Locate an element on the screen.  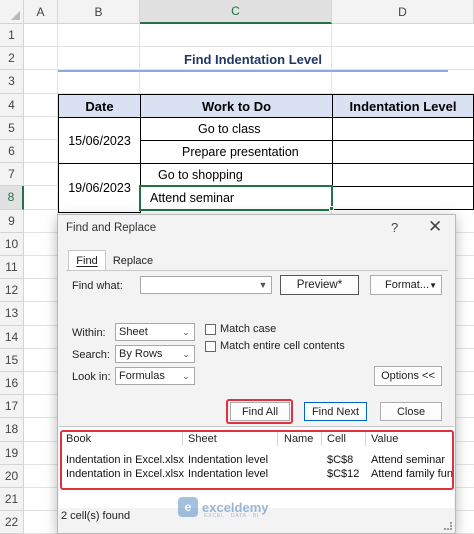
title-underline is located at coordinates (253, 71).